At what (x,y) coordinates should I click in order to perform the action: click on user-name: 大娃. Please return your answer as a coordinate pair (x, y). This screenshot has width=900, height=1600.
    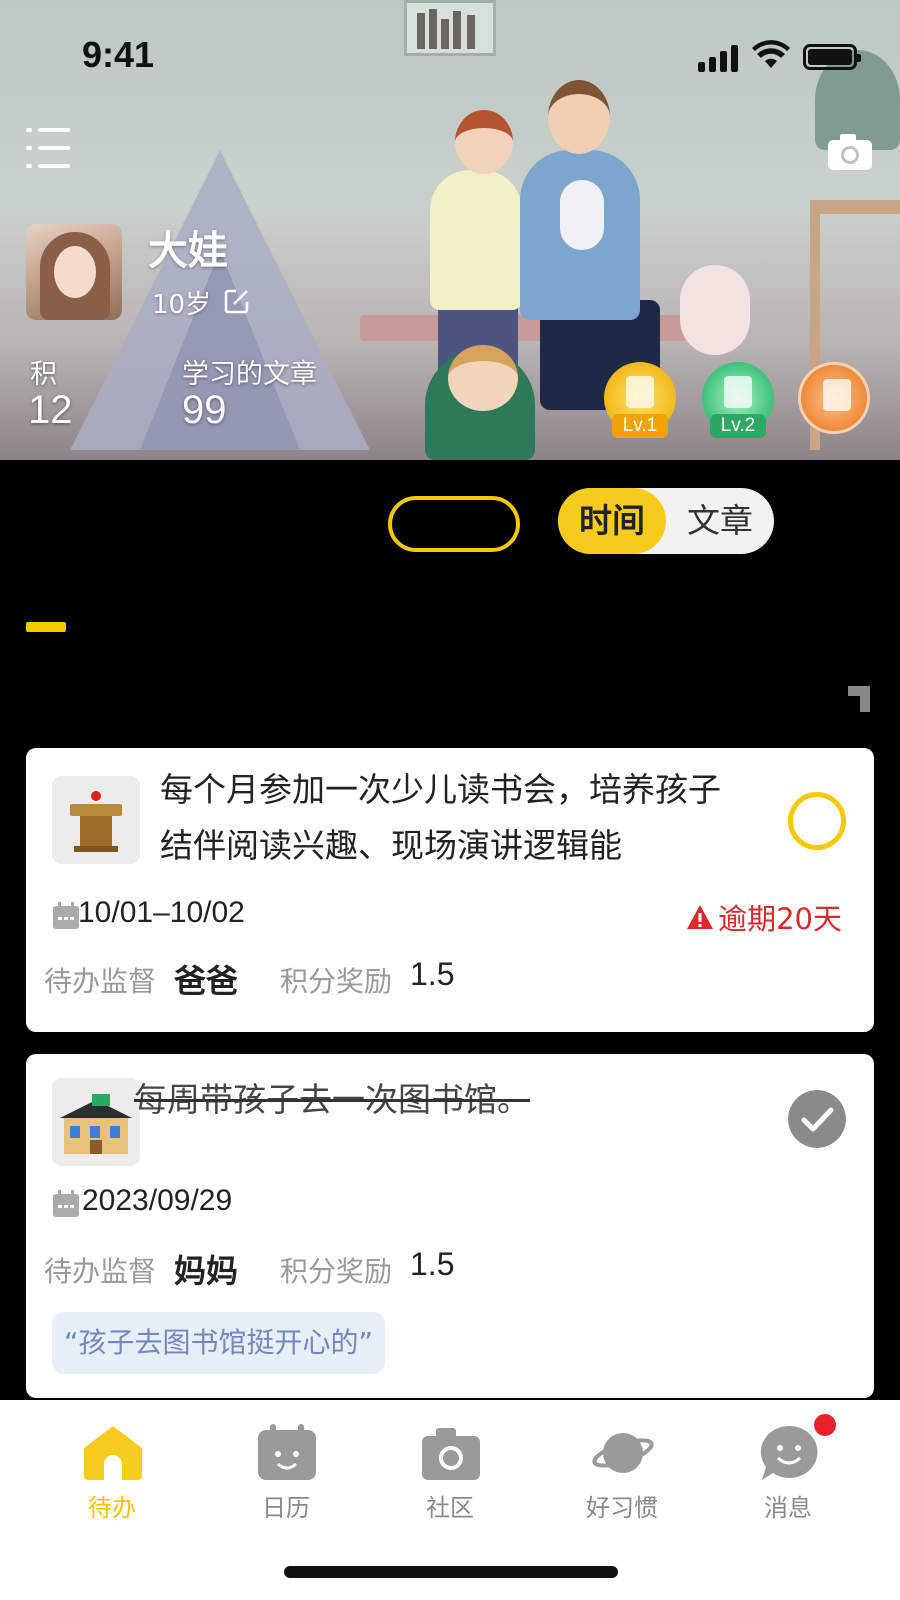
    Looking at the image, I should click on (188, 251).